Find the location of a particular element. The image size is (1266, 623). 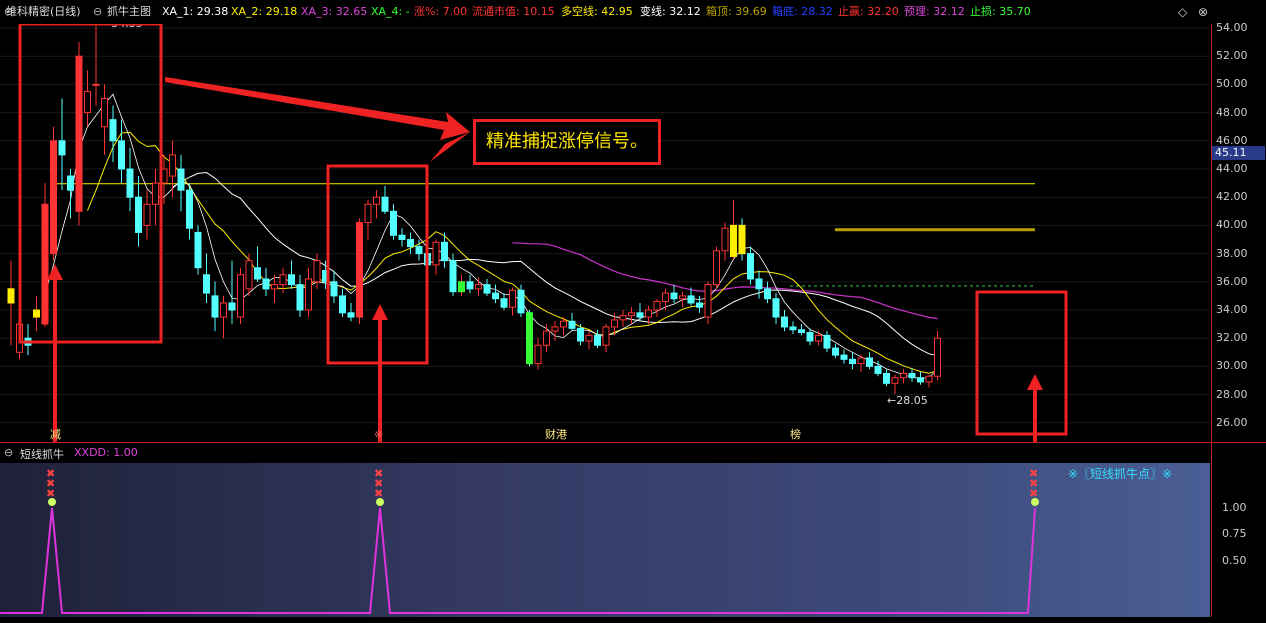

sub-indicator-name: 短线抓牛 is located at coordinates (42, 454).